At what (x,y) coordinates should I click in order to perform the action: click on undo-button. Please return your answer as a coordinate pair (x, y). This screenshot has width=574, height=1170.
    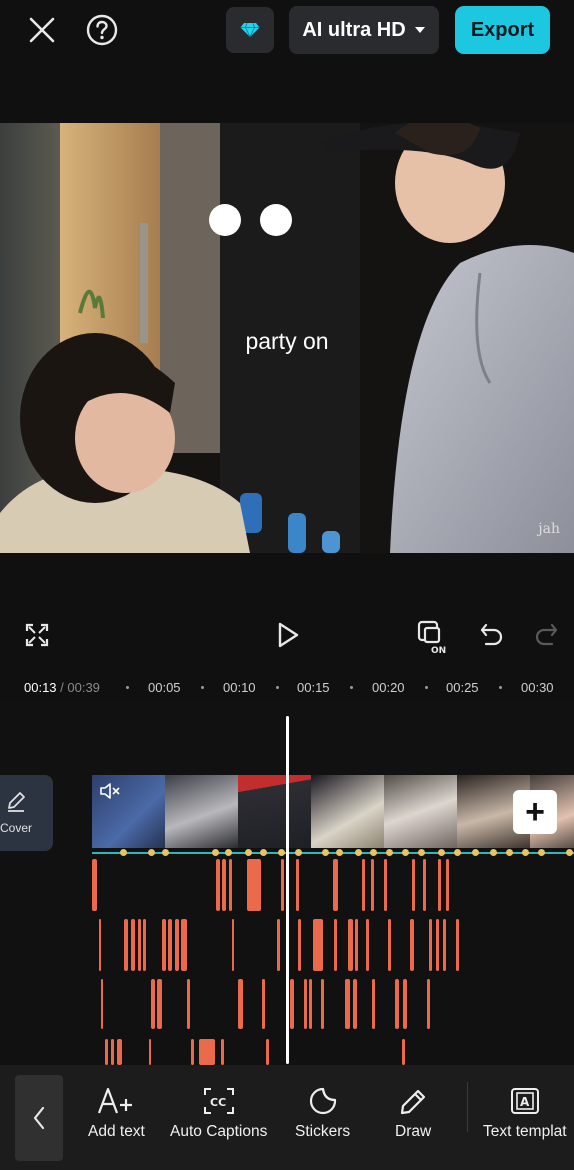
    Looking at the image, I should click on (492, 635).